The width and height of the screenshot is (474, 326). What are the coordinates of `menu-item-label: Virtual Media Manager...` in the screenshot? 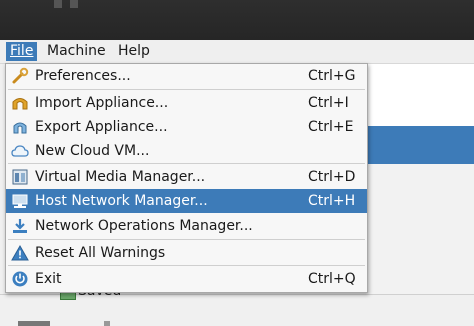 It's located at (120, 177).